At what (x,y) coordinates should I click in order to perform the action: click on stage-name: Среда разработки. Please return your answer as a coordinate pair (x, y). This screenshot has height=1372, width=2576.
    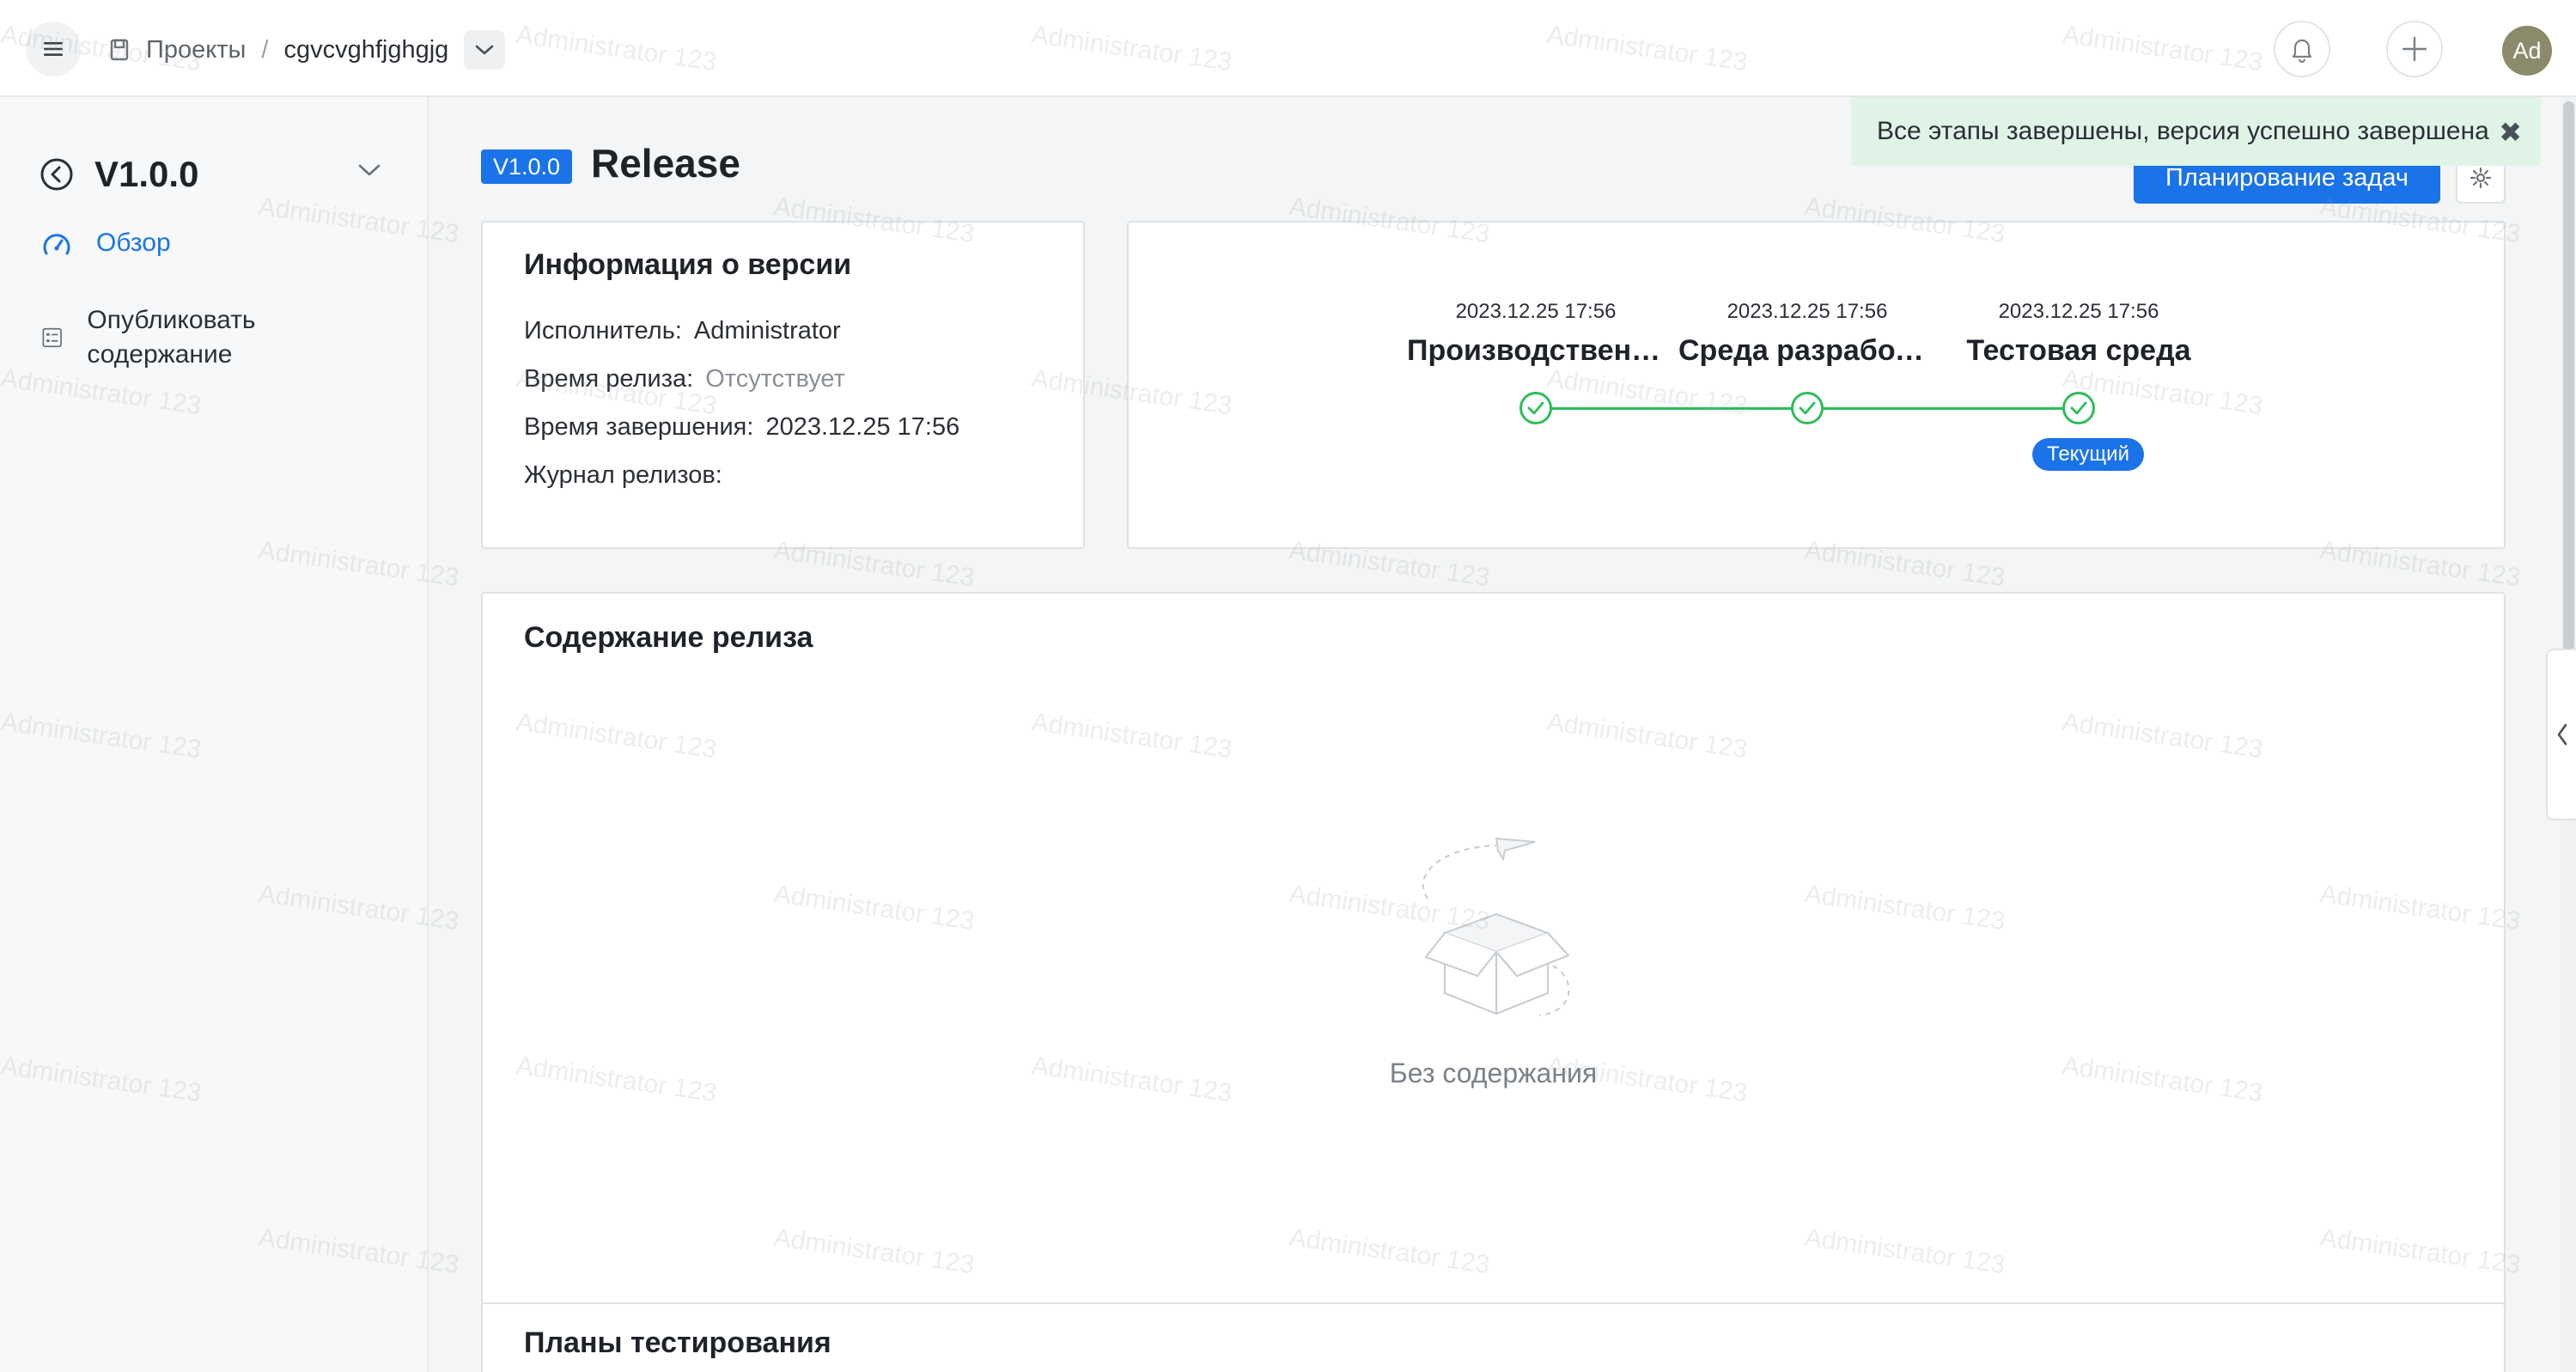
    Looking at the image, I should click on (1807, 350).